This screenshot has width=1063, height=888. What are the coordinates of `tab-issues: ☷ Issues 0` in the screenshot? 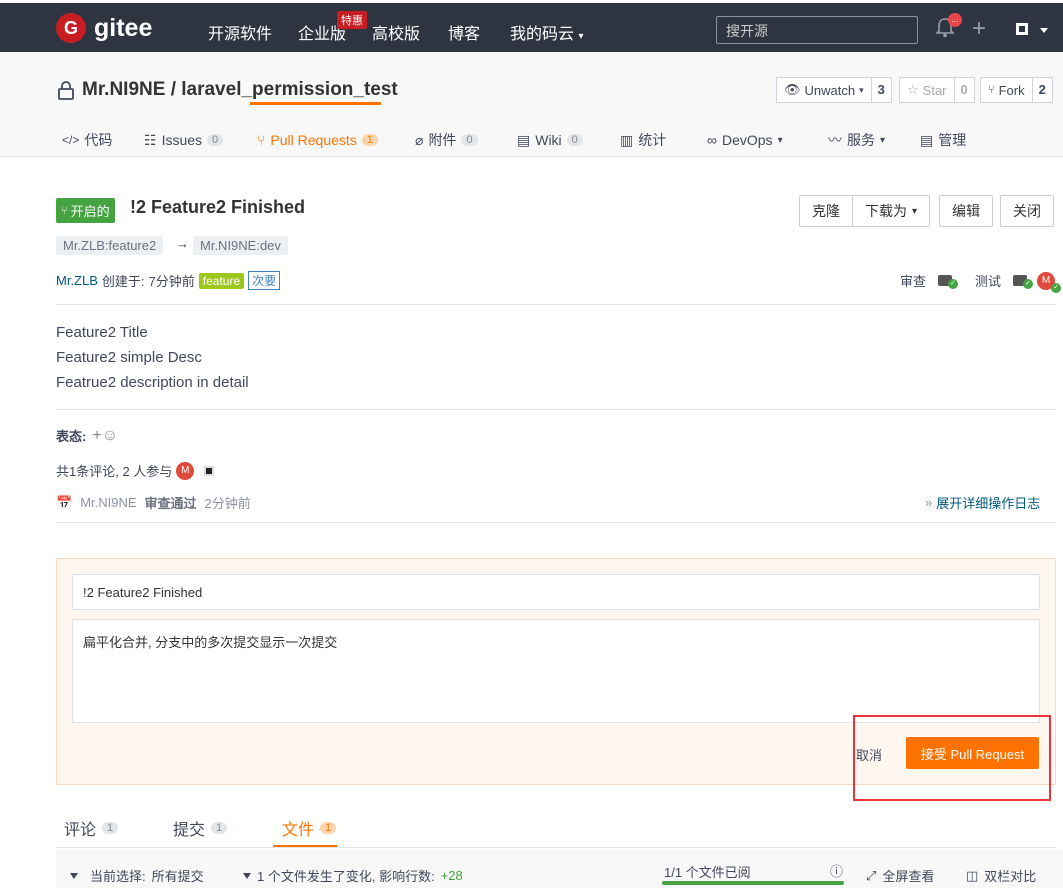 It's located at (184, 140).